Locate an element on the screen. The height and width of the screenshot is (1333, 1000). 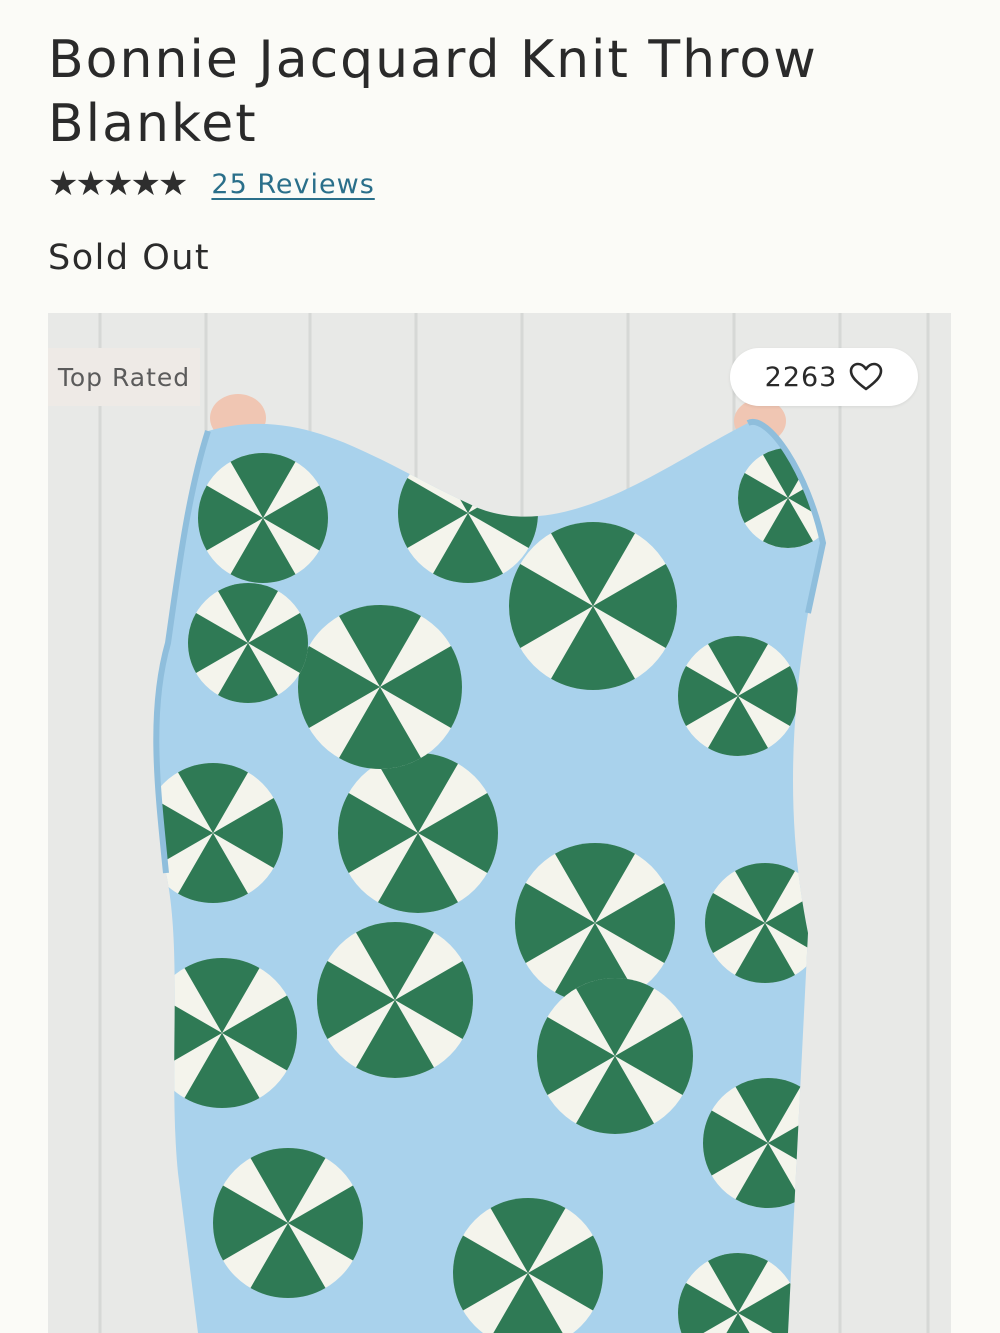
wishlist-count: 2263 is located at coordinates (801, 377).